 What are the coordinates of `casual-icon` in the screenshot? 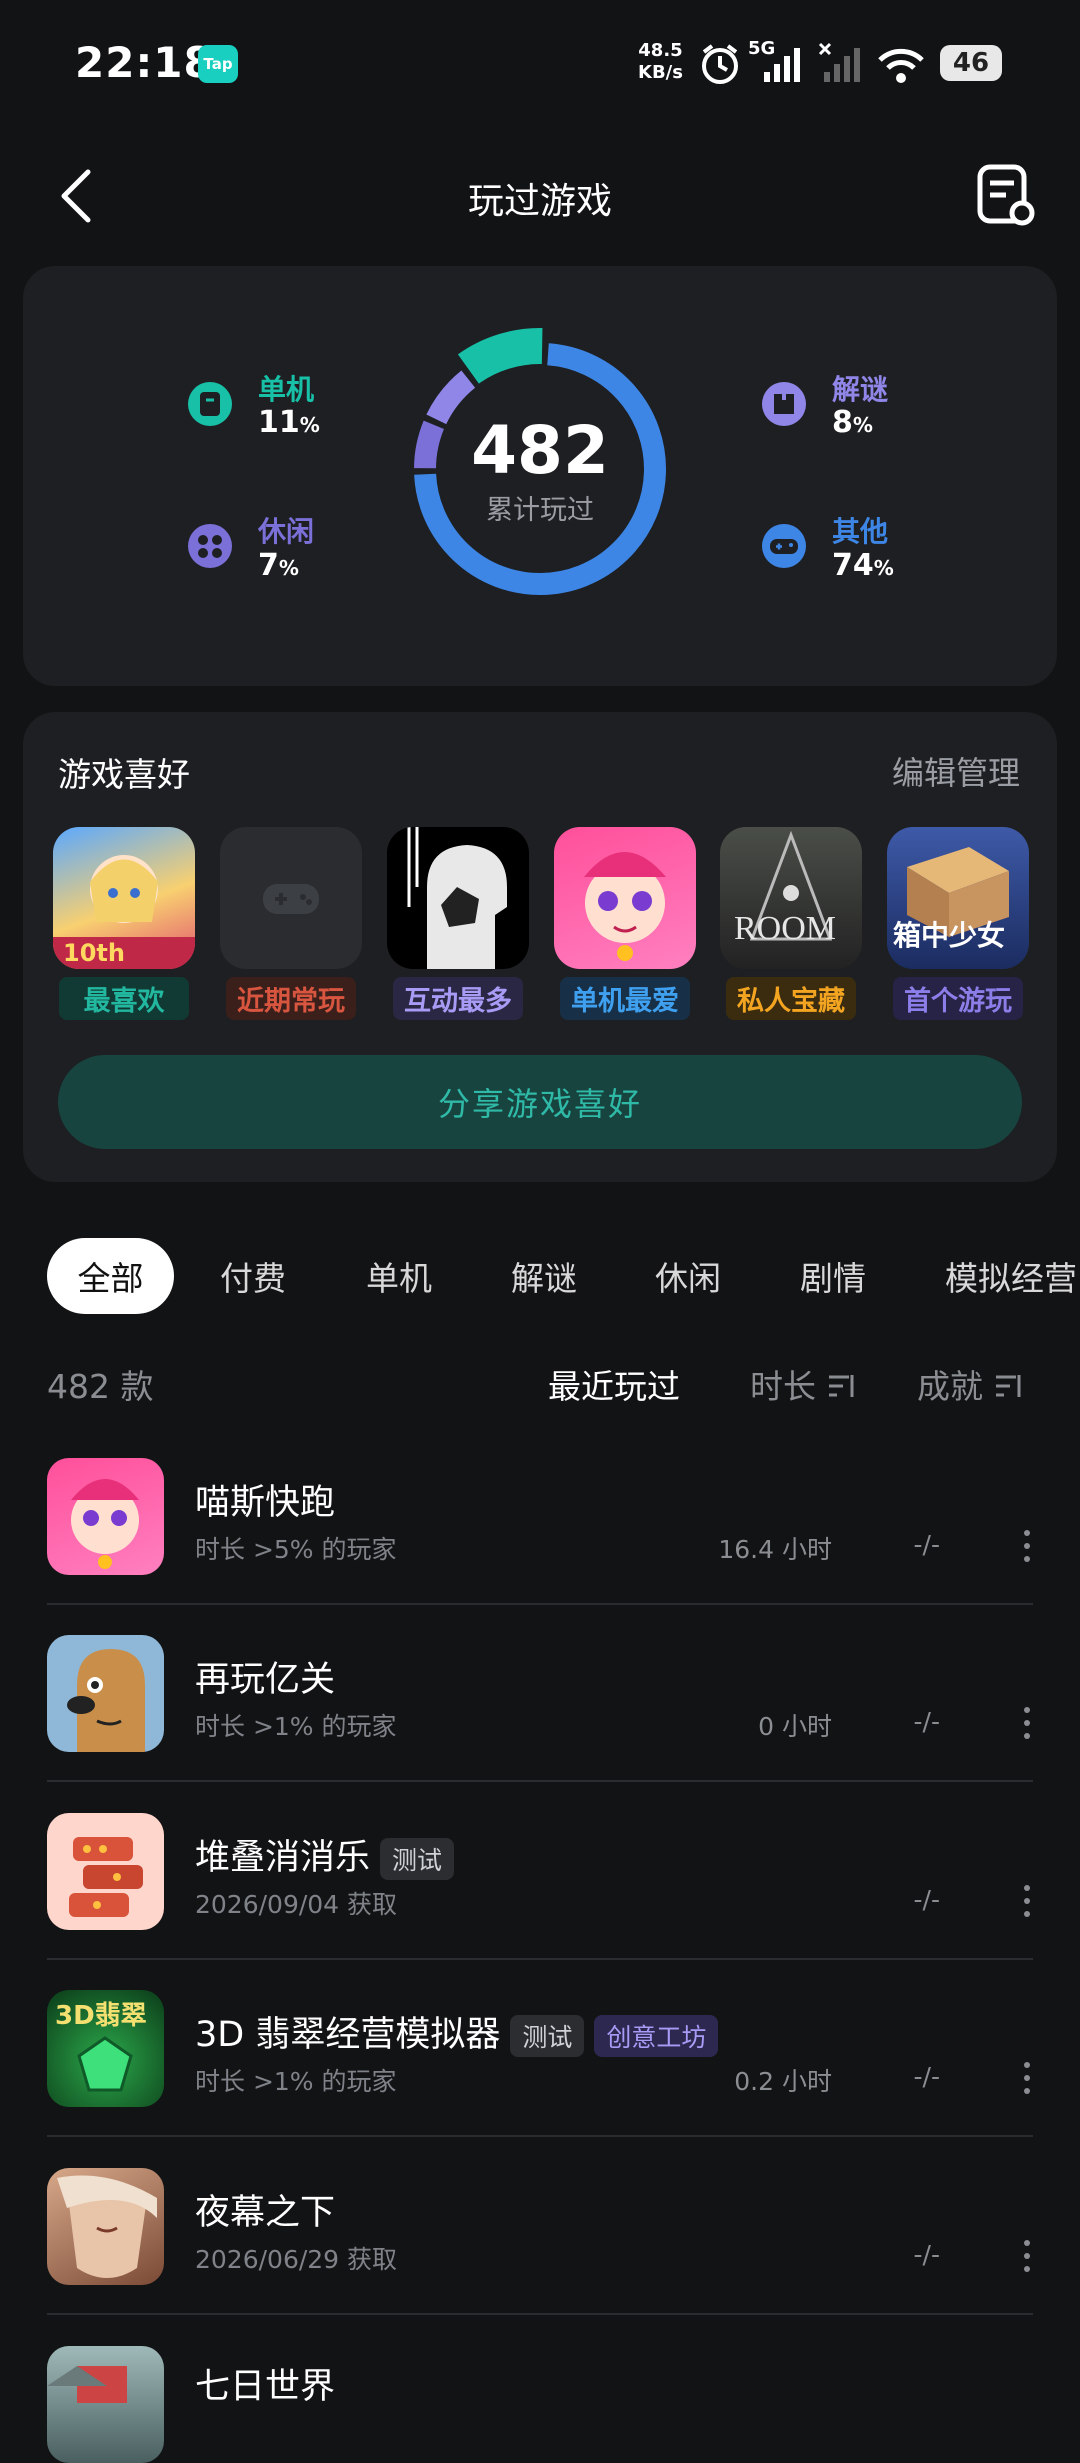 It's located at (210, 546).